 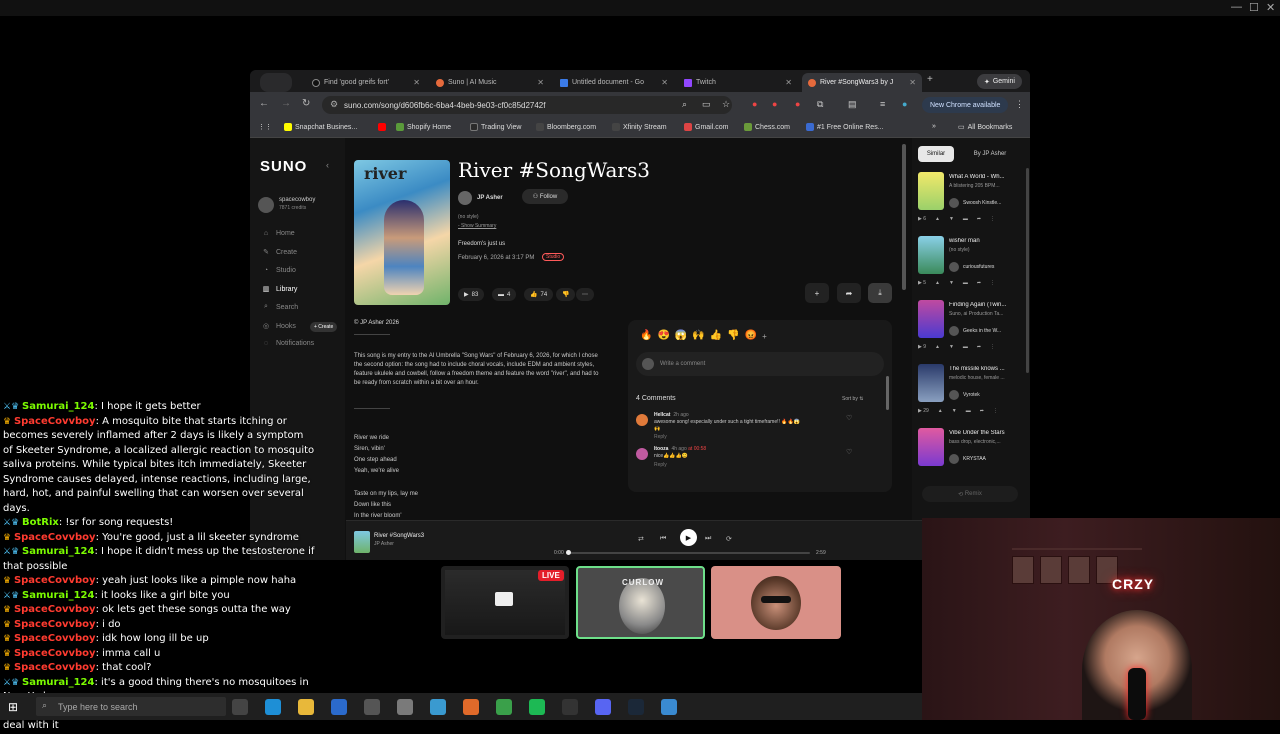 What do you see at coordinates (362, 542) in the screenshot?
I see `player-thumbnail` at bounding box center [362, 542].